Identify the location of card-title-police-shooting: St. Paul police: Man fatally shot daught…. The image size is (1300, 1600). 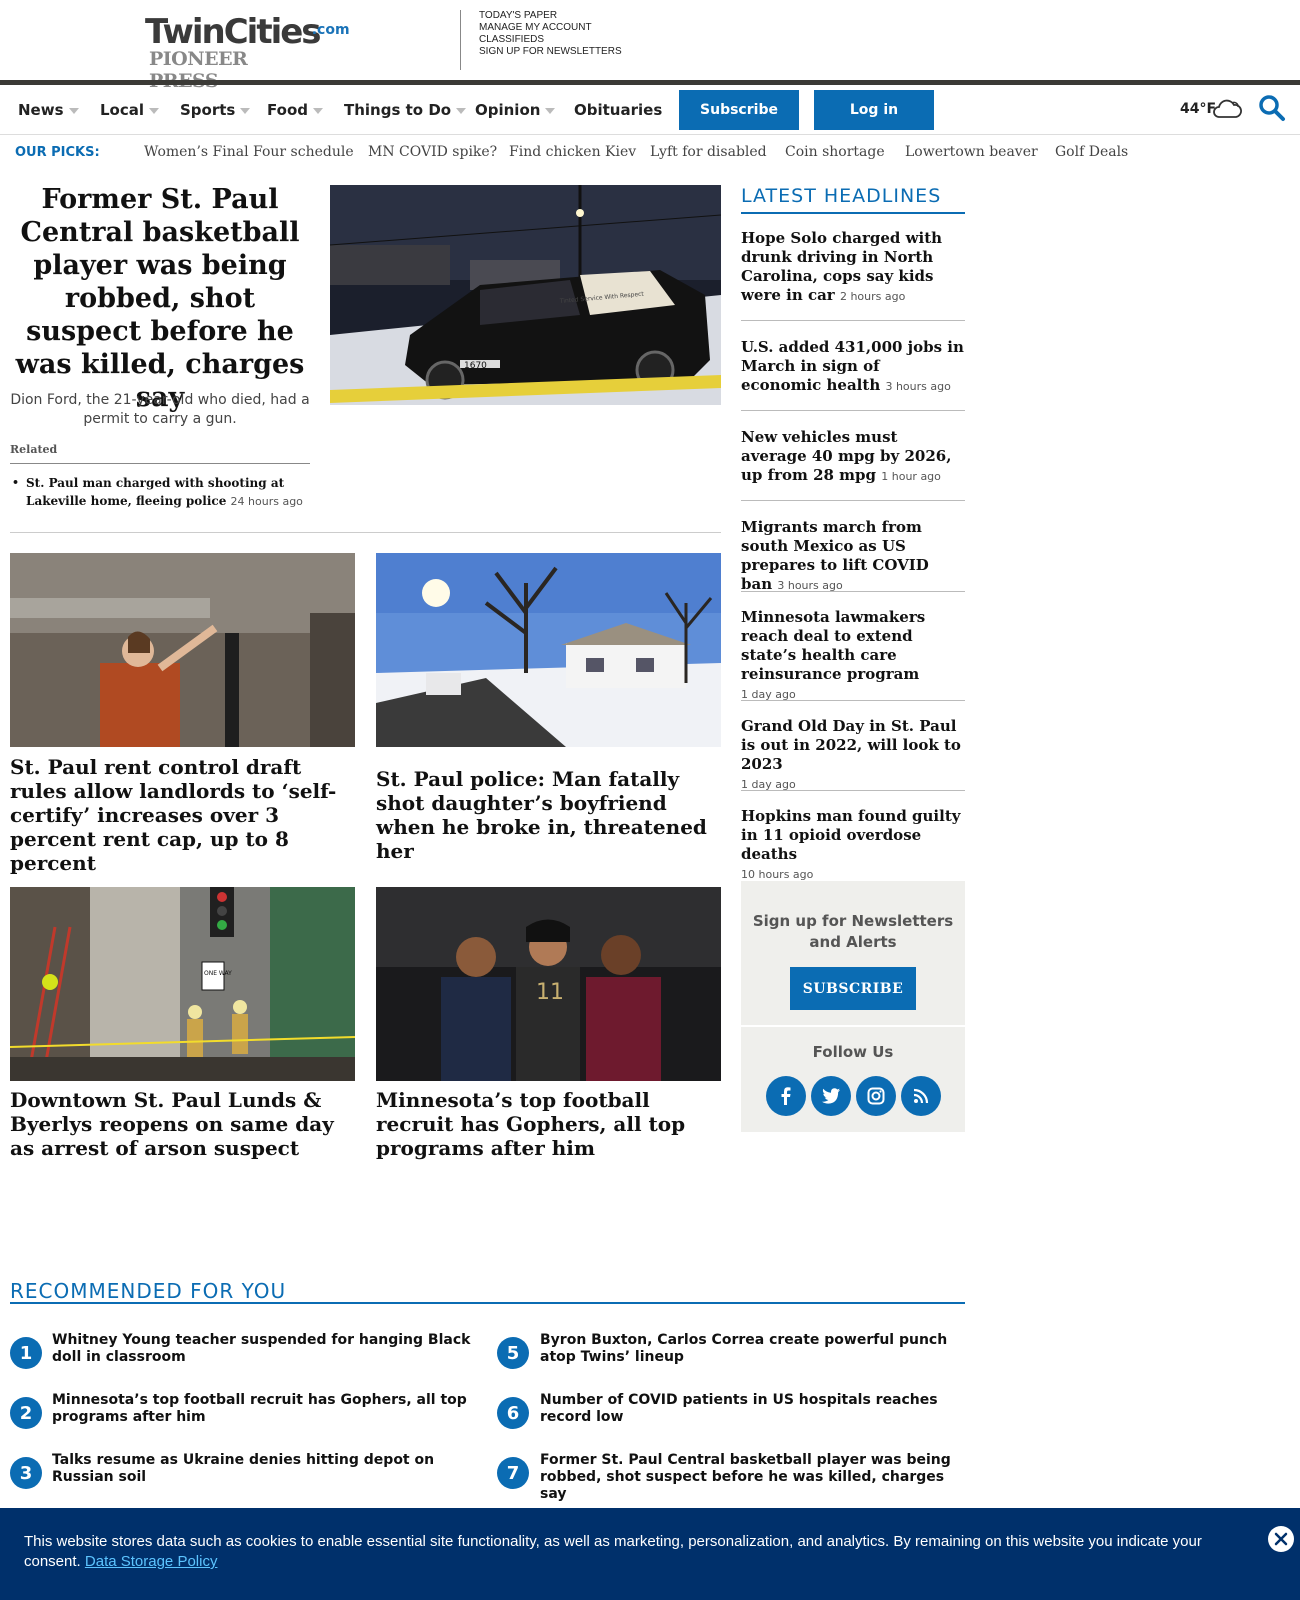
(548, 815).